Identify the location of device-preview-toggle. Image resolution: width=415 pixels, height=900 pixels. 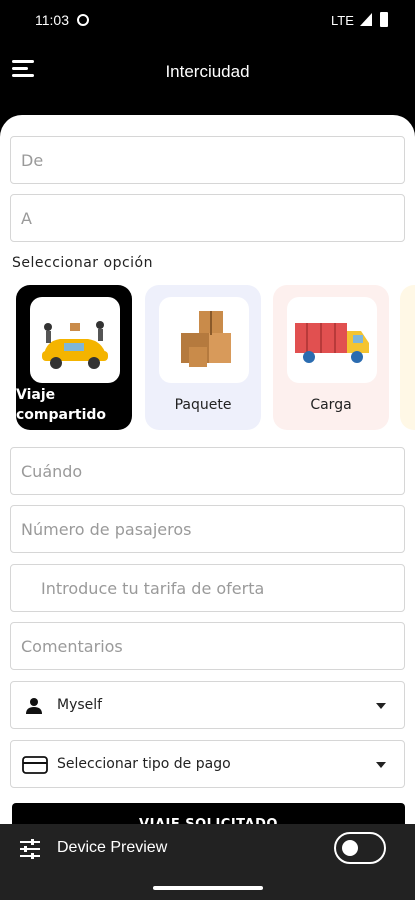
(360, 848).